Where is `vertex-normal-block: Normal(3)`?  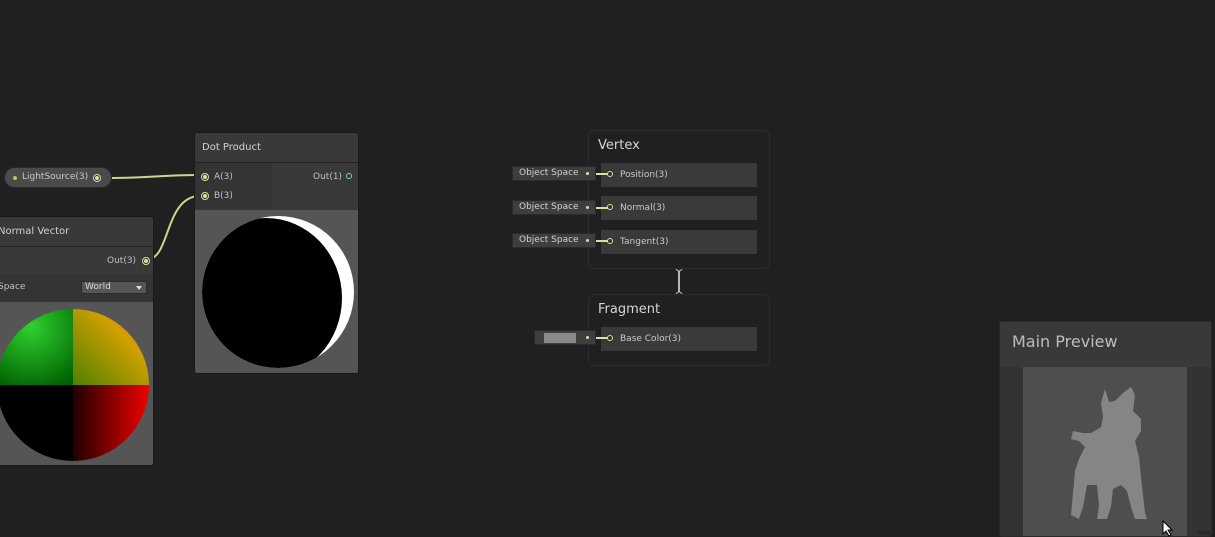 vertex-normal-block: Normal(3) is located at coordinates (679, 208).